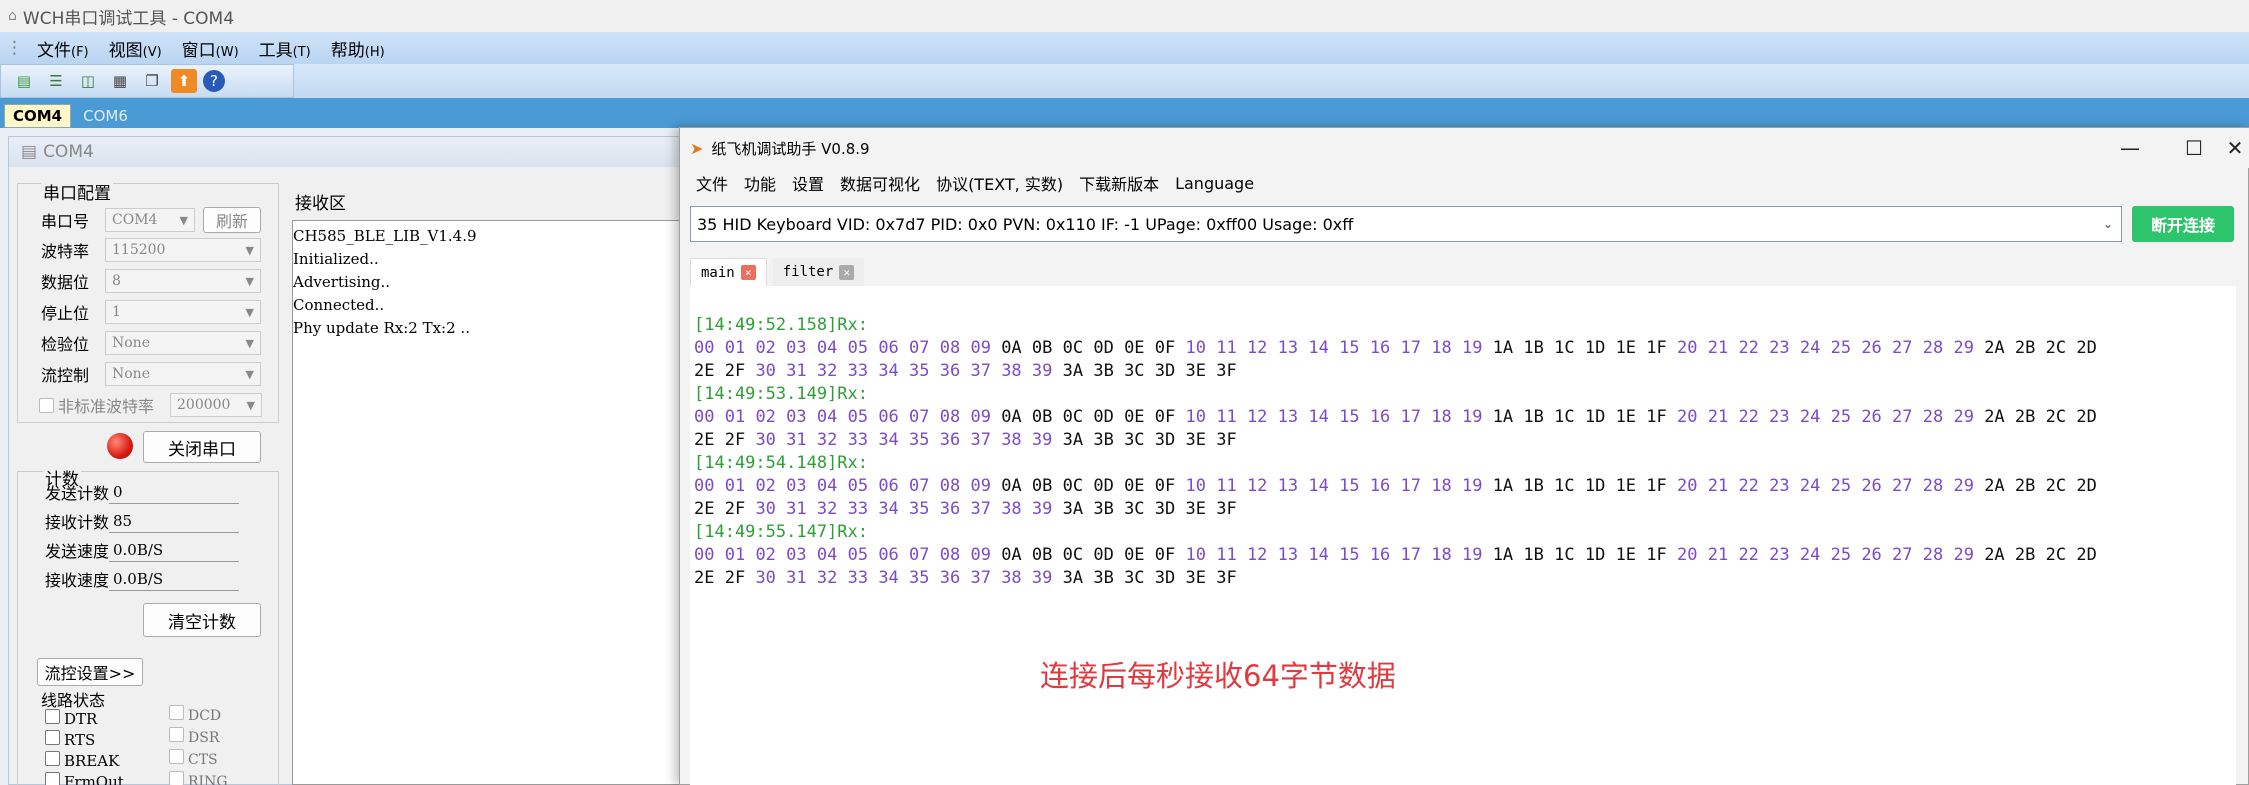 The image size is (2249, 785). I want to click on dsr-row: DSR, so click(198, 738).